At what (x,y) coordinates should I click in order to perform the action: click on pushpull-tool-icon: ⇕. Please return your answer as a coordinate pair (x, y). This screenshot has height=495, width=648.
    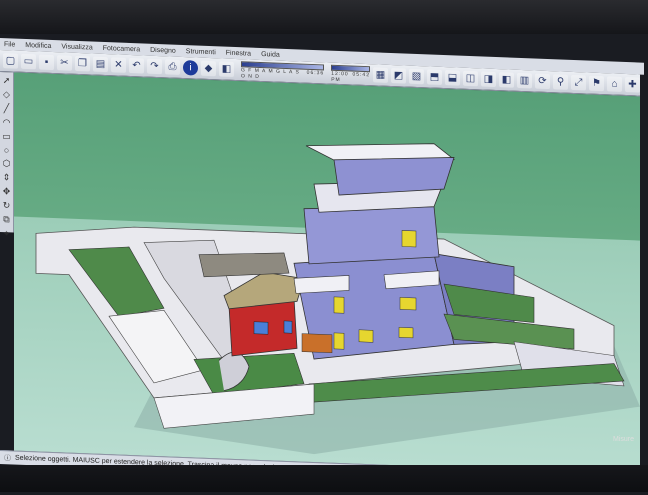
    Looking at the image, I should click on (6, 177).